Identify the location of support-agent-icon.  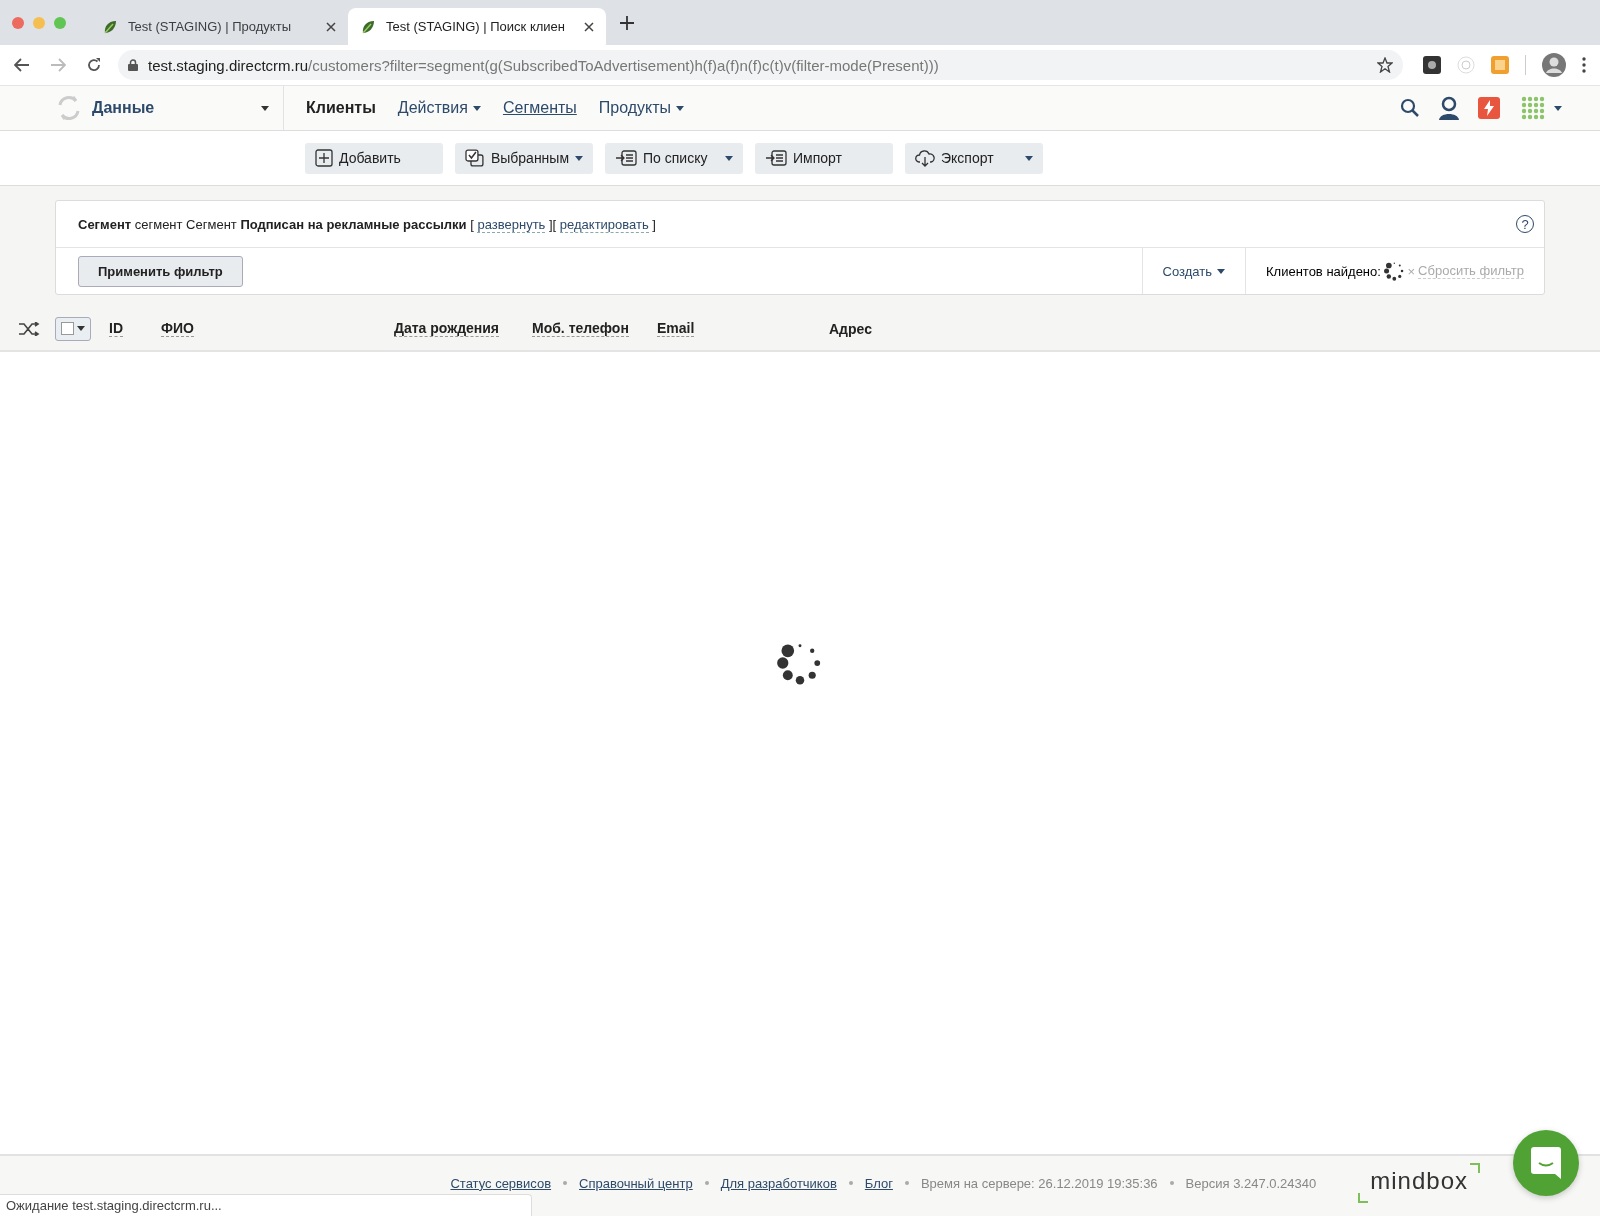
(1449, 108).